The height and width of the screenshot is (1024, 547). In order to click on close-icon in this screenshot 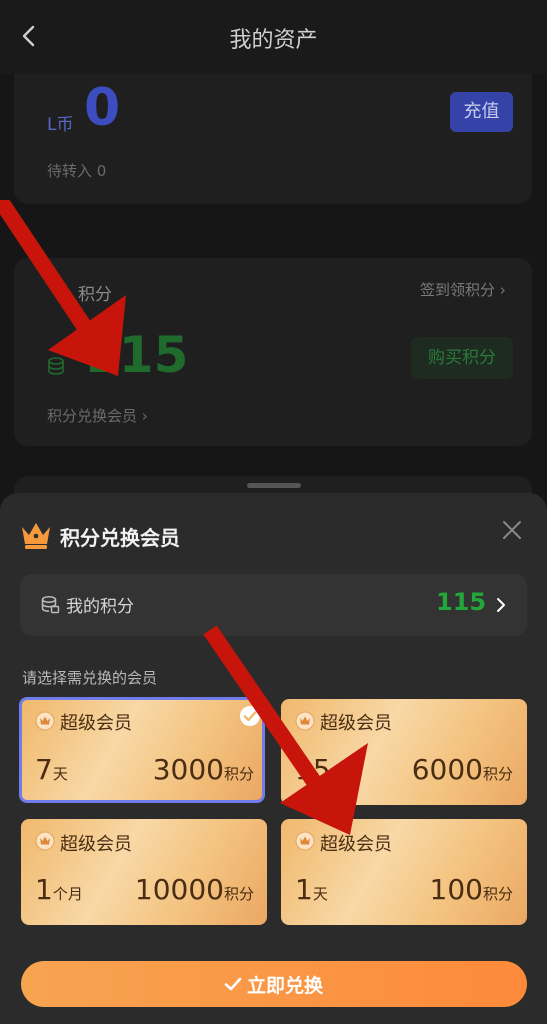, I will do `click(512, 530)`.